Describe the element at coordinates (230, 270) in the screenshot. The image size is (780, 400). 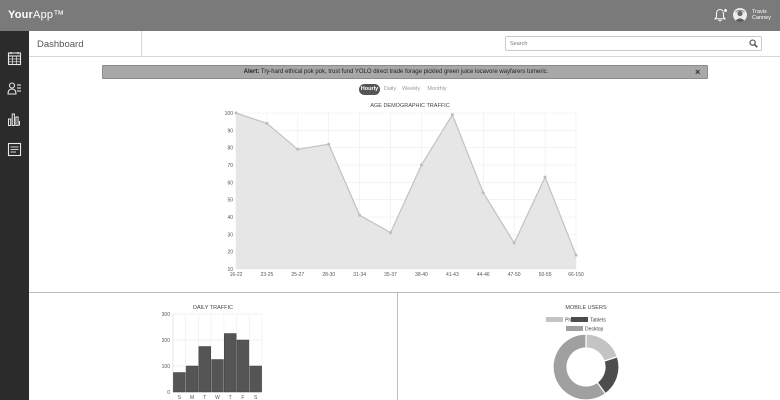
I see `y-tick-label: 10` at that location.